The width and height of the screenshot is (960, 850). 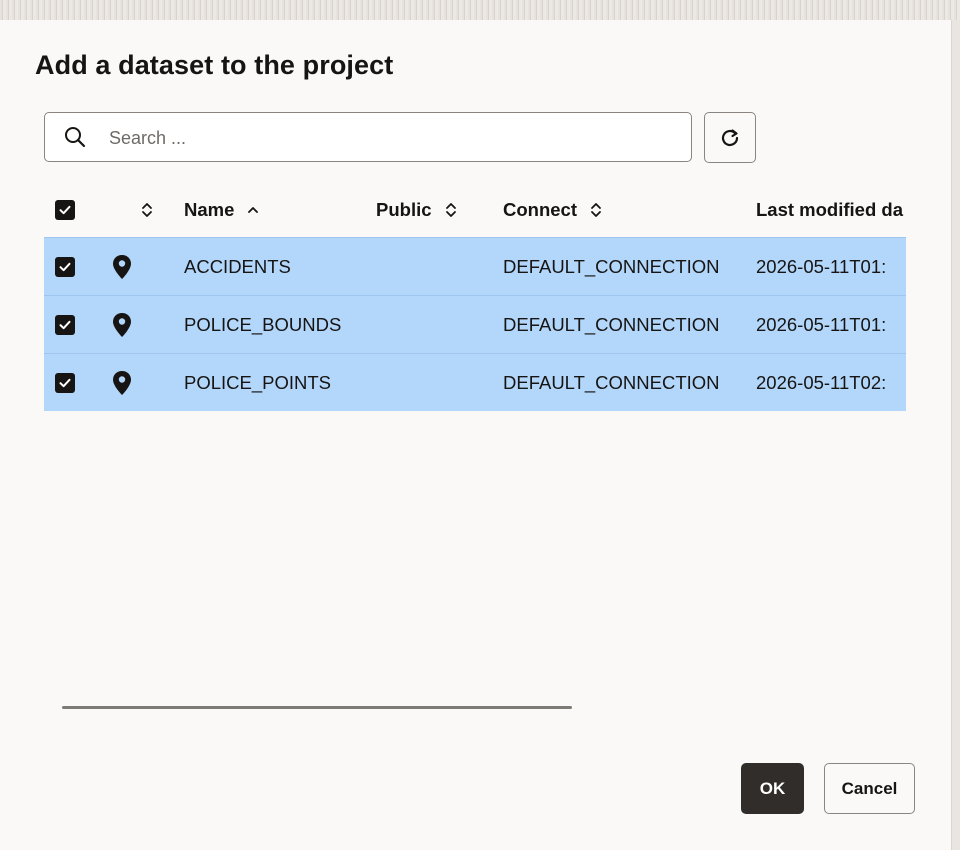 I want to click on type-sort-cell, so click(x=147, y=209).